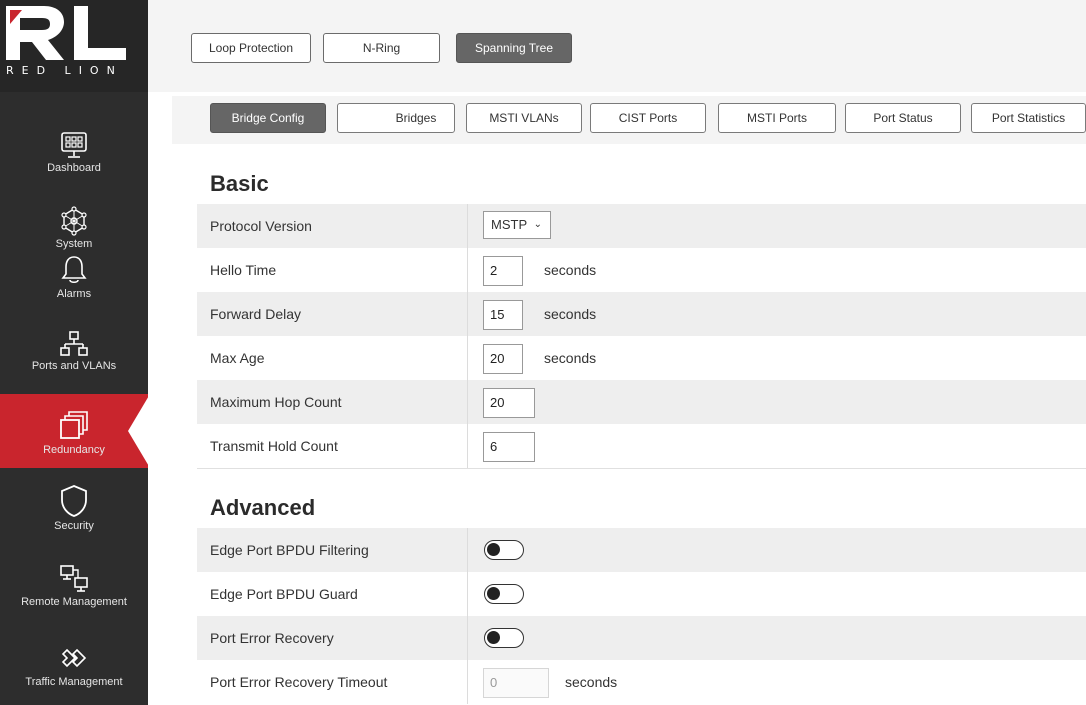  I want to click on tab-loop-protection: Loop Protection, so click(251, 48).